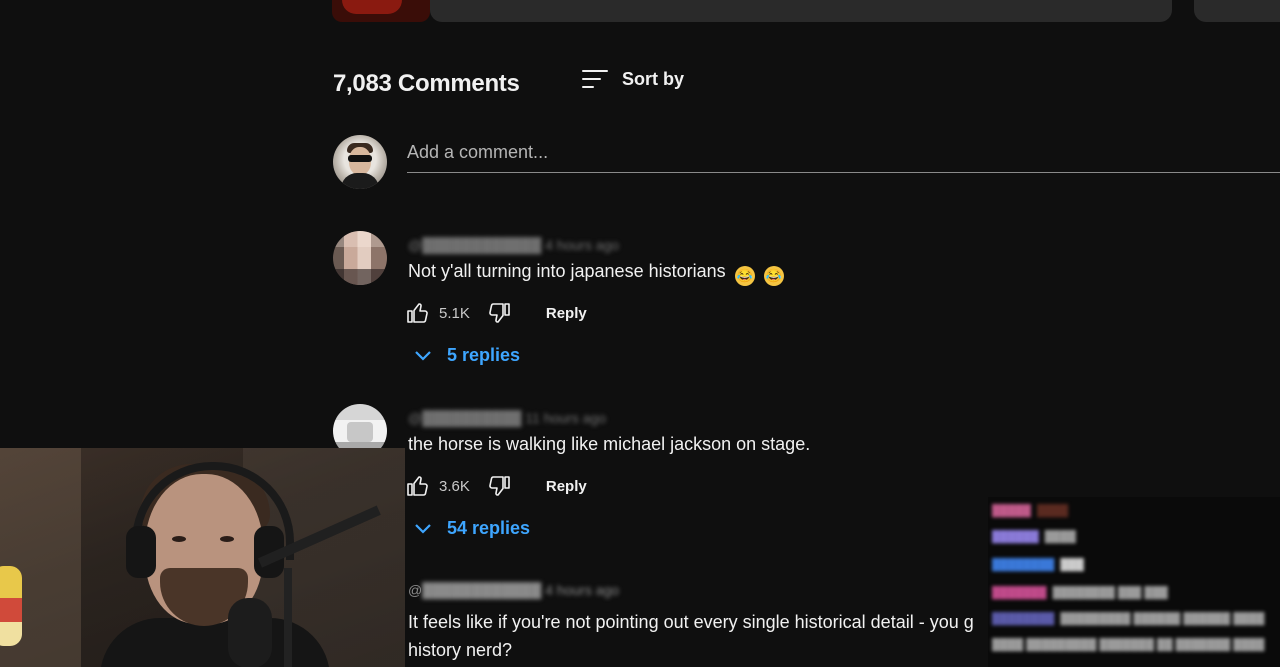 The height and width of the screenshot is (667, 1280). I want to click on add-comment-input, so click(843, 154).